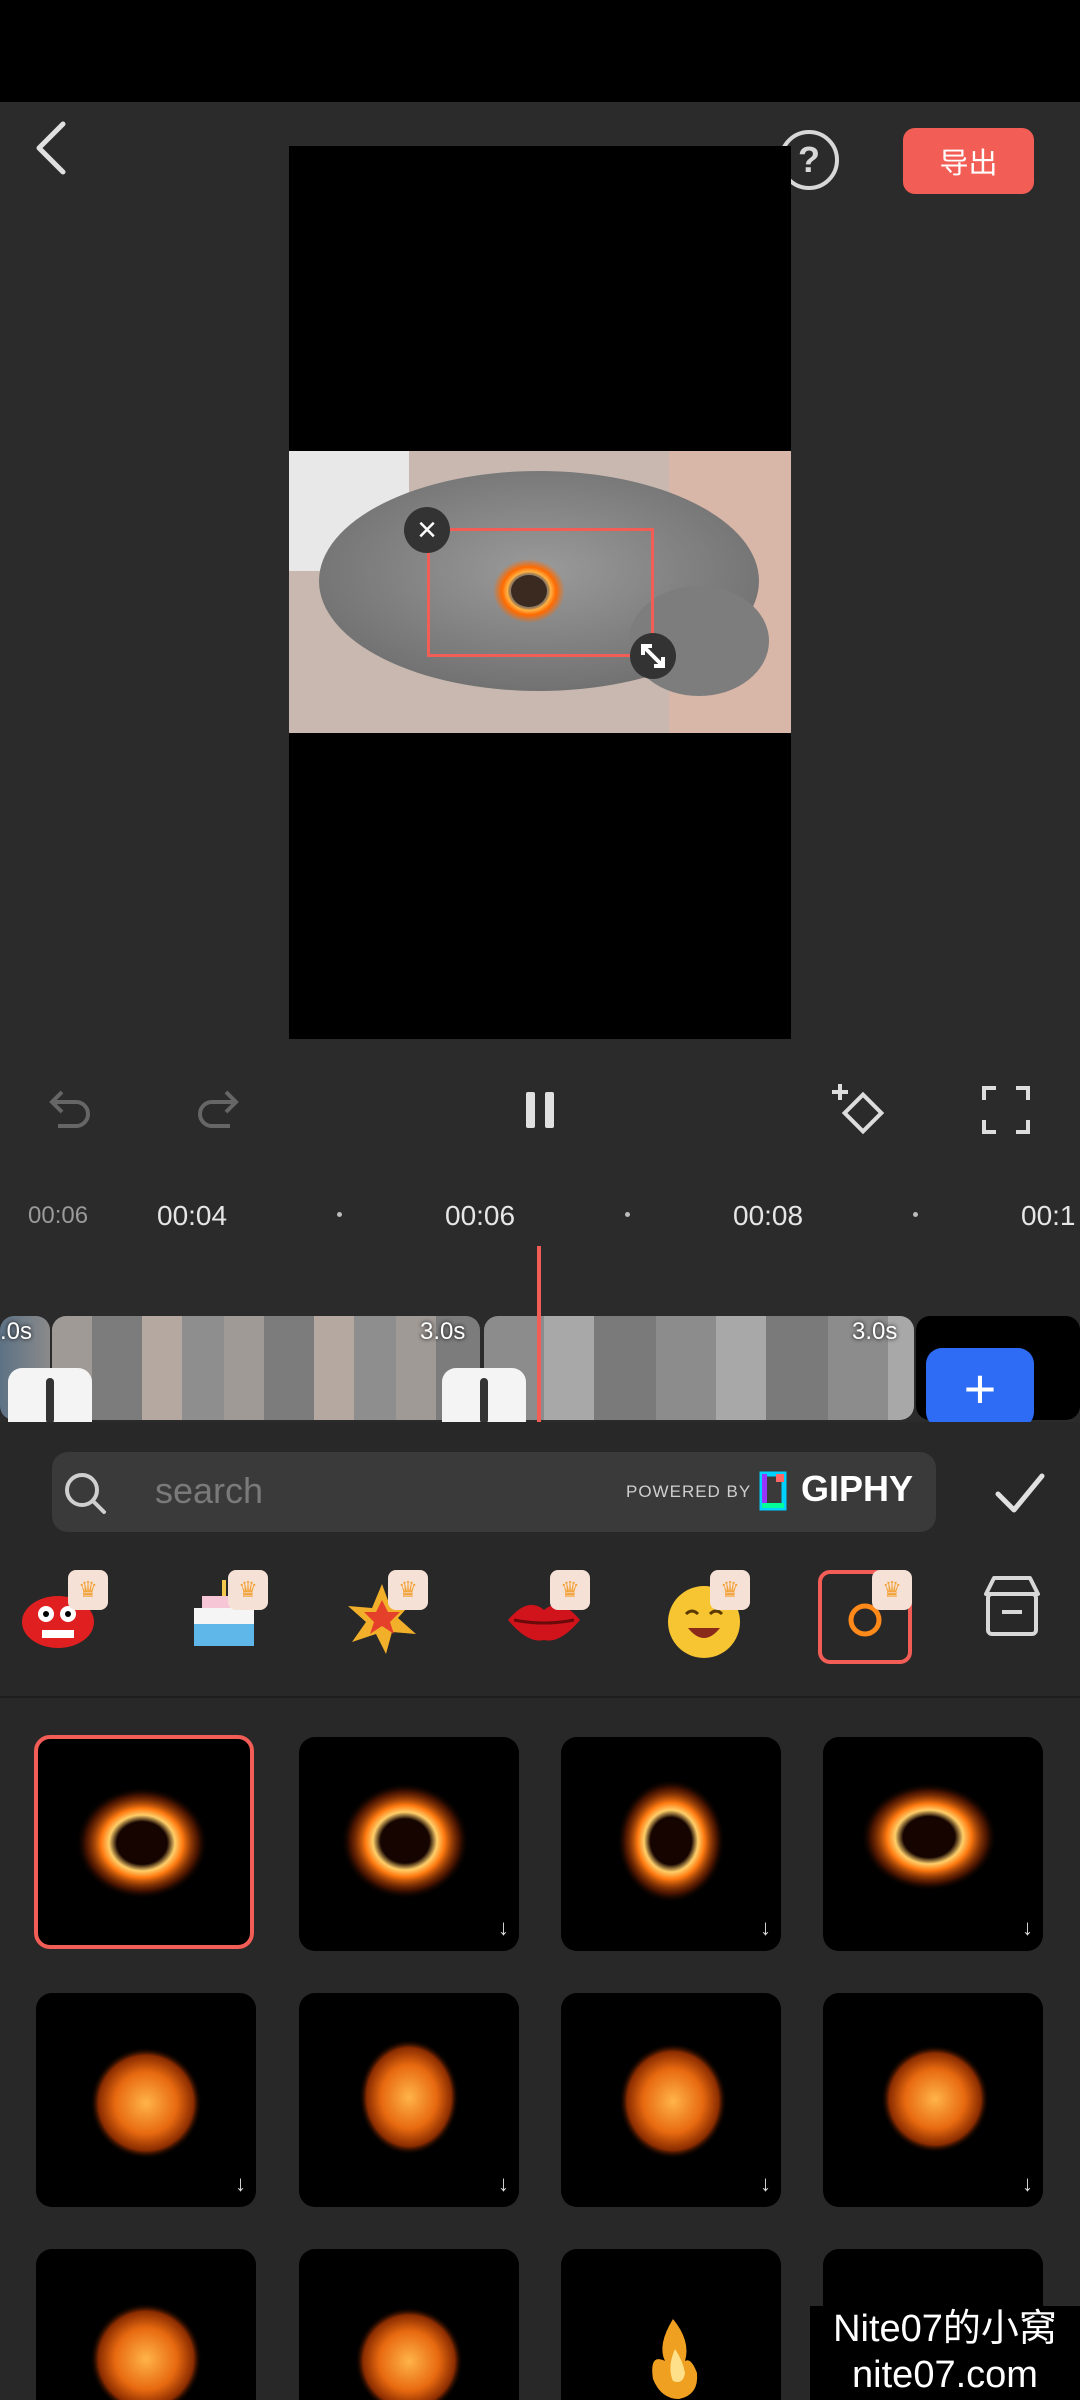 Image resolution: width=1080 pixels, height=2400 pixels. What do you see at coordinates (540, 592) in the screenshot?
I see `sticker-selection-box` at bounding box center [540, 592].